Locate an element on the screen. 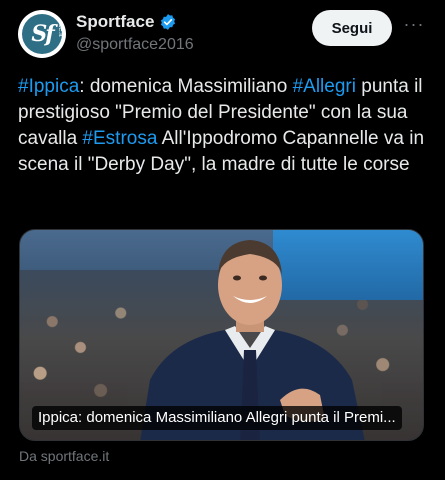  name-row: Sportface is located at coordinates (126, 22).